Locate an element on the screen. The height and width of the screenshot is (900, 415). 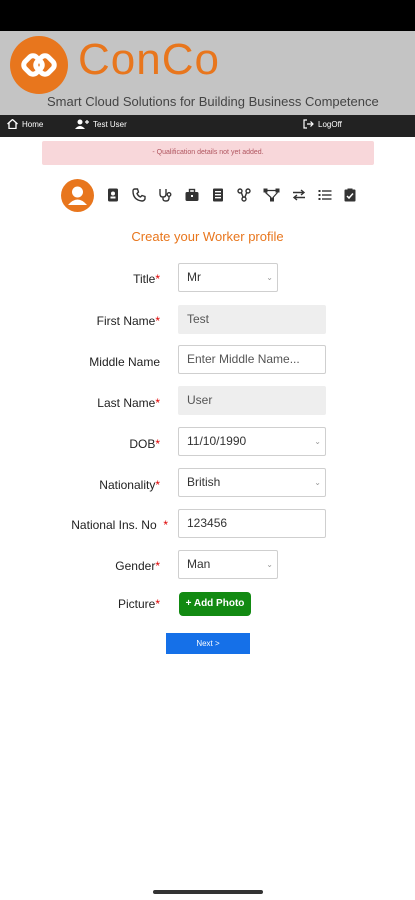
logo-icon is located at coordinates (39, 65).